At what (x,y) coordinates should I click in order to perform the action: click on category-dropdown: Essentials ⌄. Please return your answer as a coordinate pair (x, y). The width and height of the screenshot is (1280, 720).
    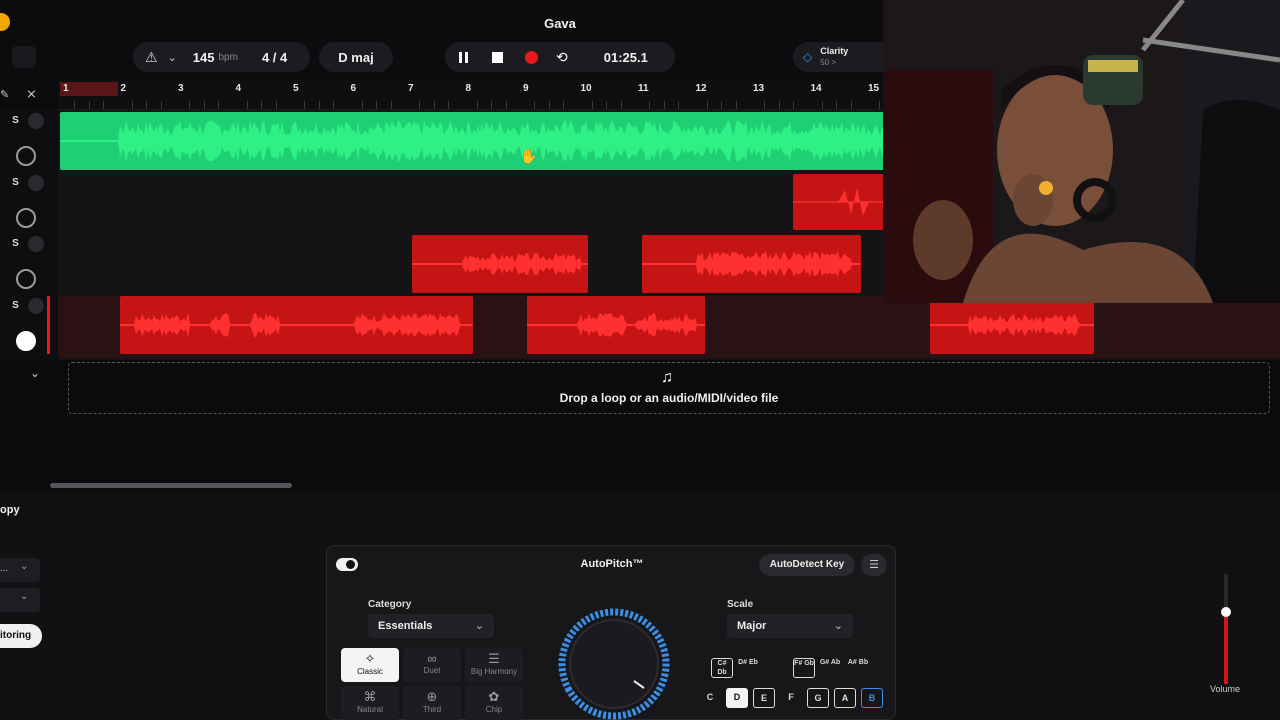
    Looking at the image, I should click on (431, 626).